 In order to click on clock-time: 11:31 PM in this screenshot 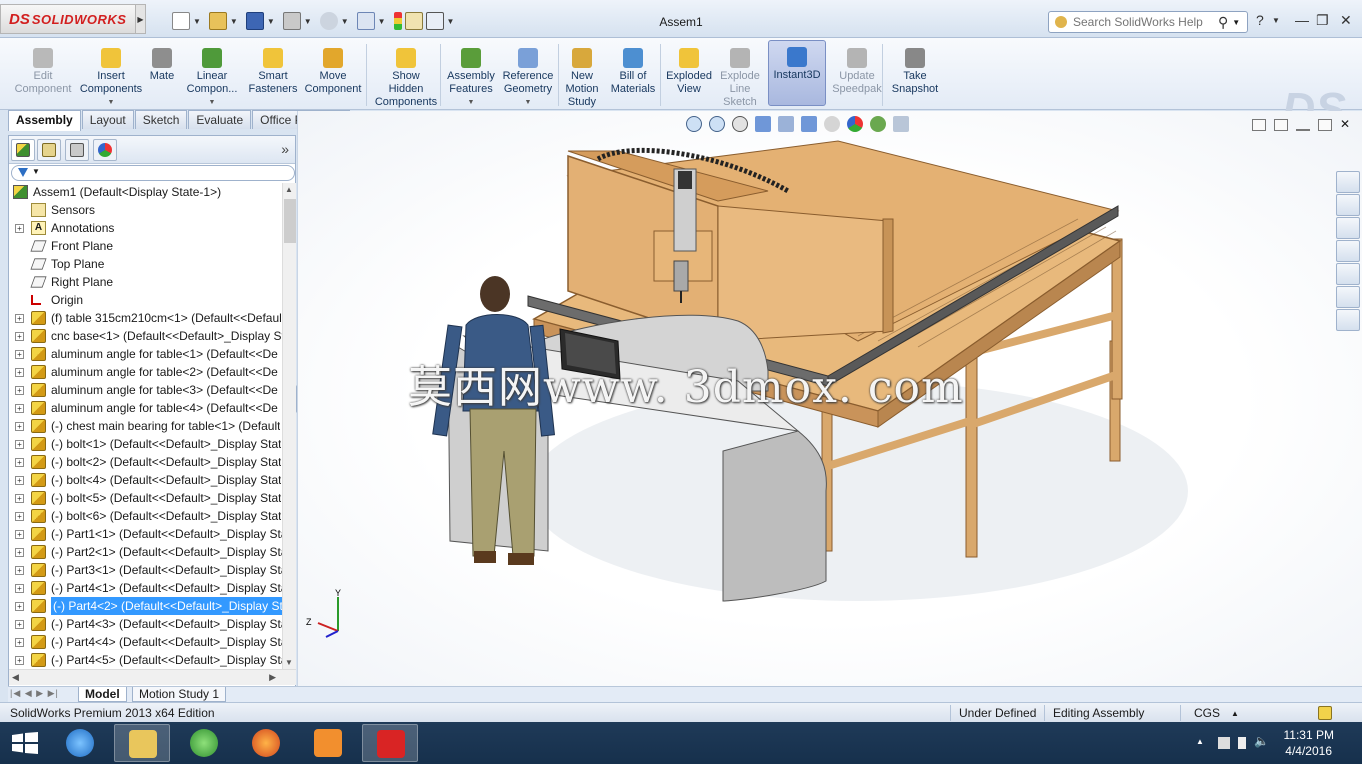, I will do `click(1309, 735)`.